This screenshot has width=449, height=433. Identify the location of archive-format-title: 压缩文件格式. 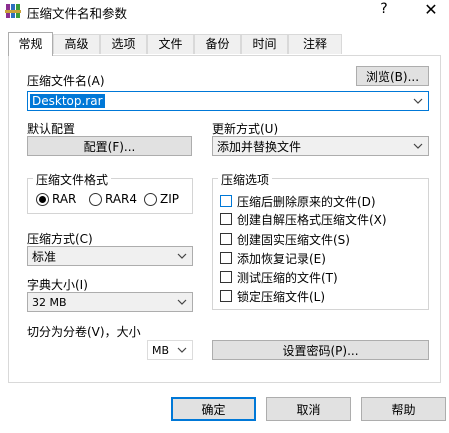
(72, 179).